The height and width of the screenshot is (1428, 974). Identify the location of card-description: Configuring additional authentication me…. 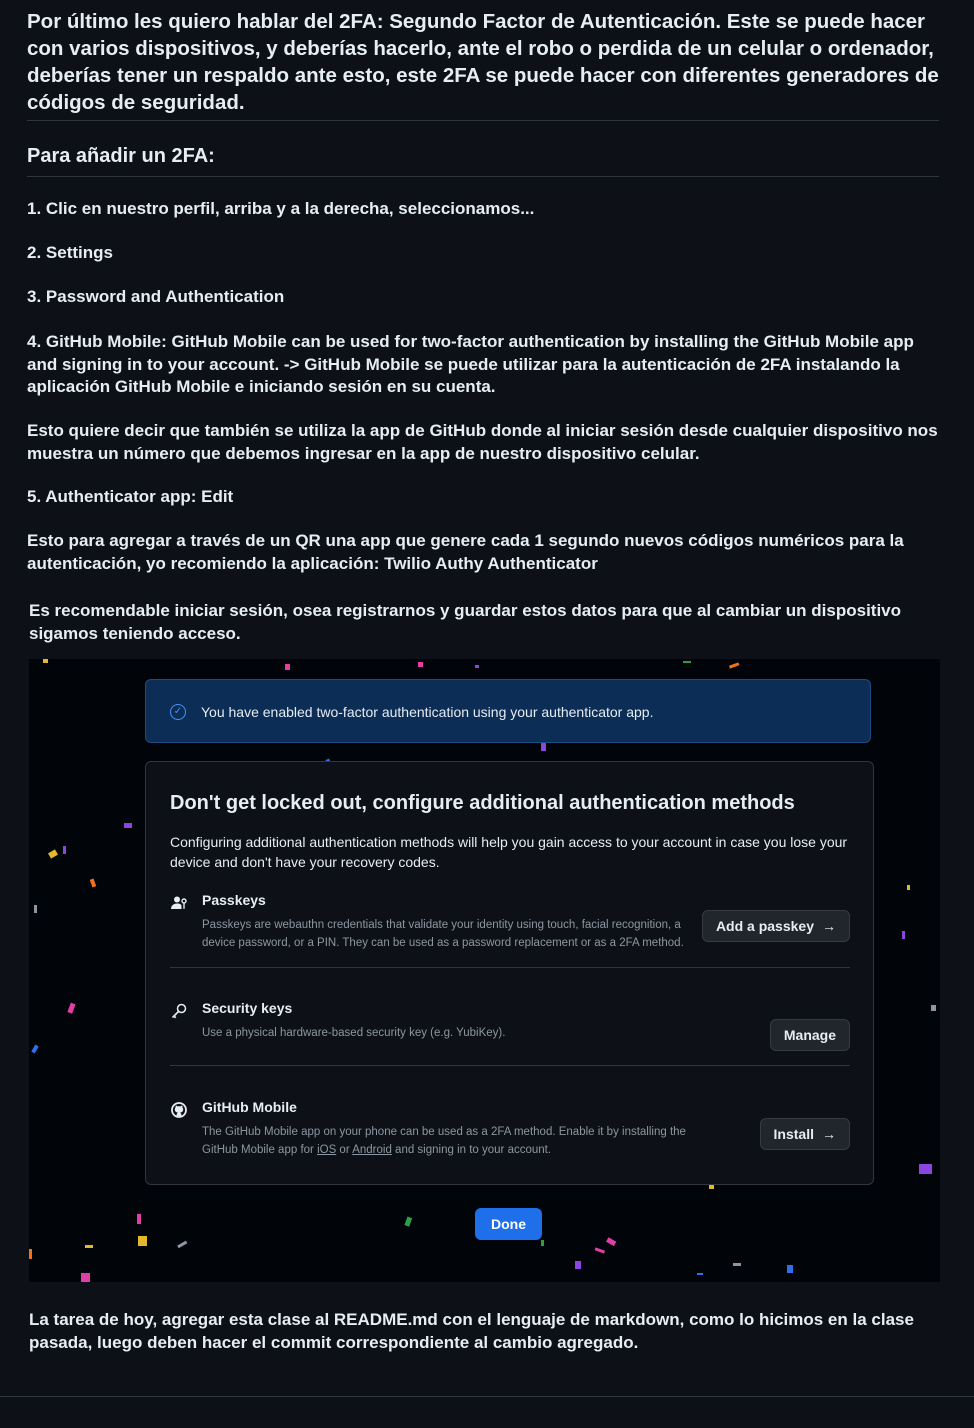
(509, 852).